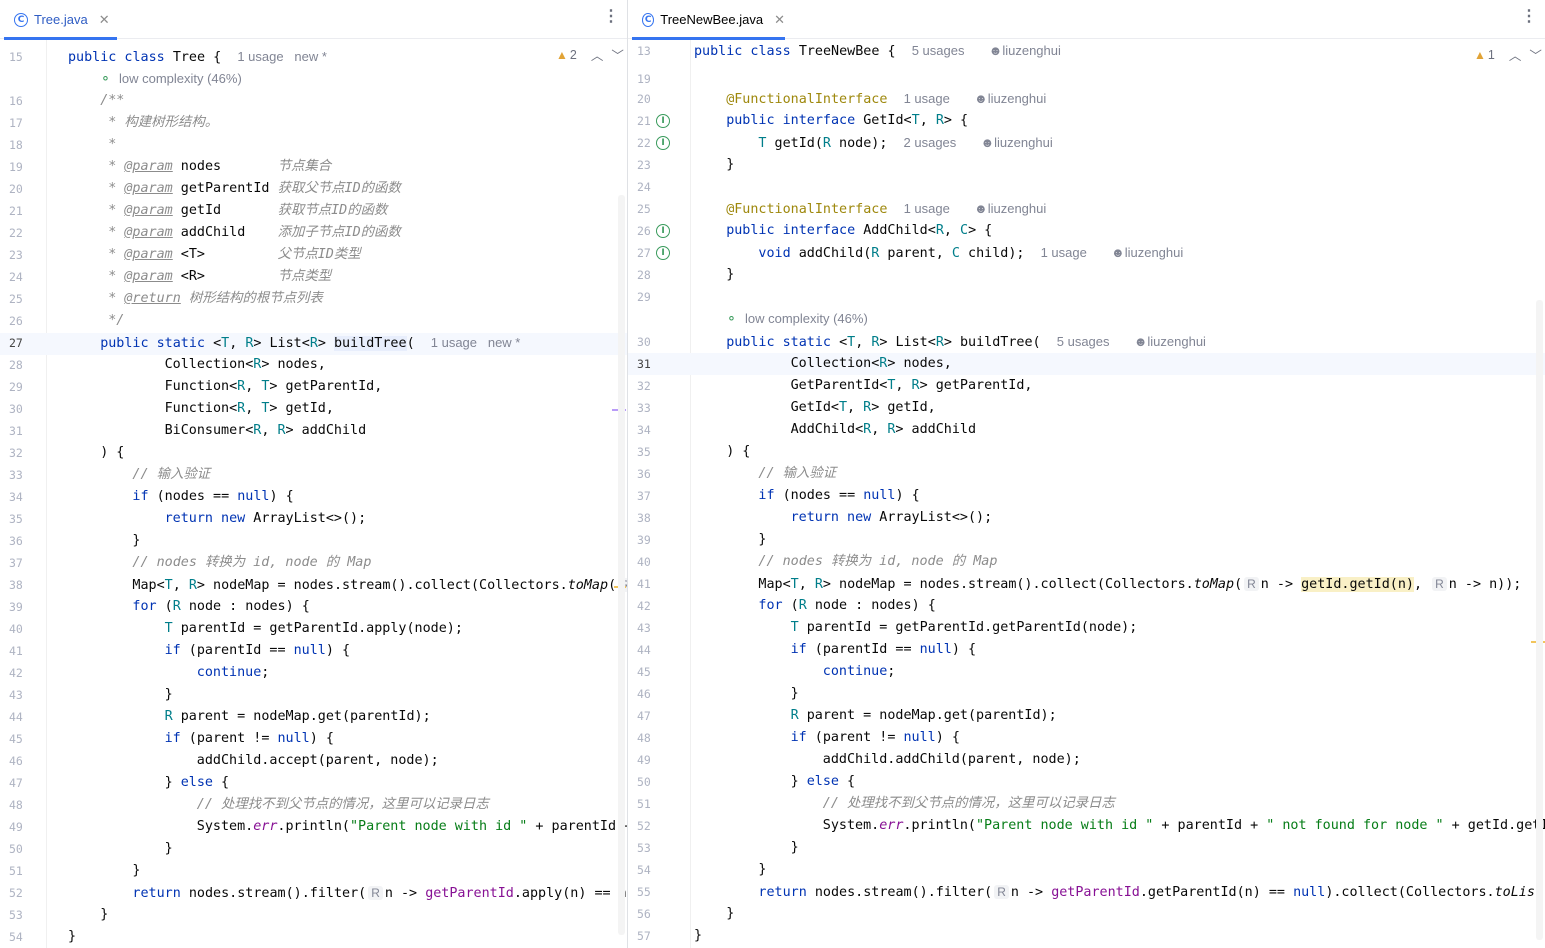  I want to click on line-number: 40, so click(18, 629).